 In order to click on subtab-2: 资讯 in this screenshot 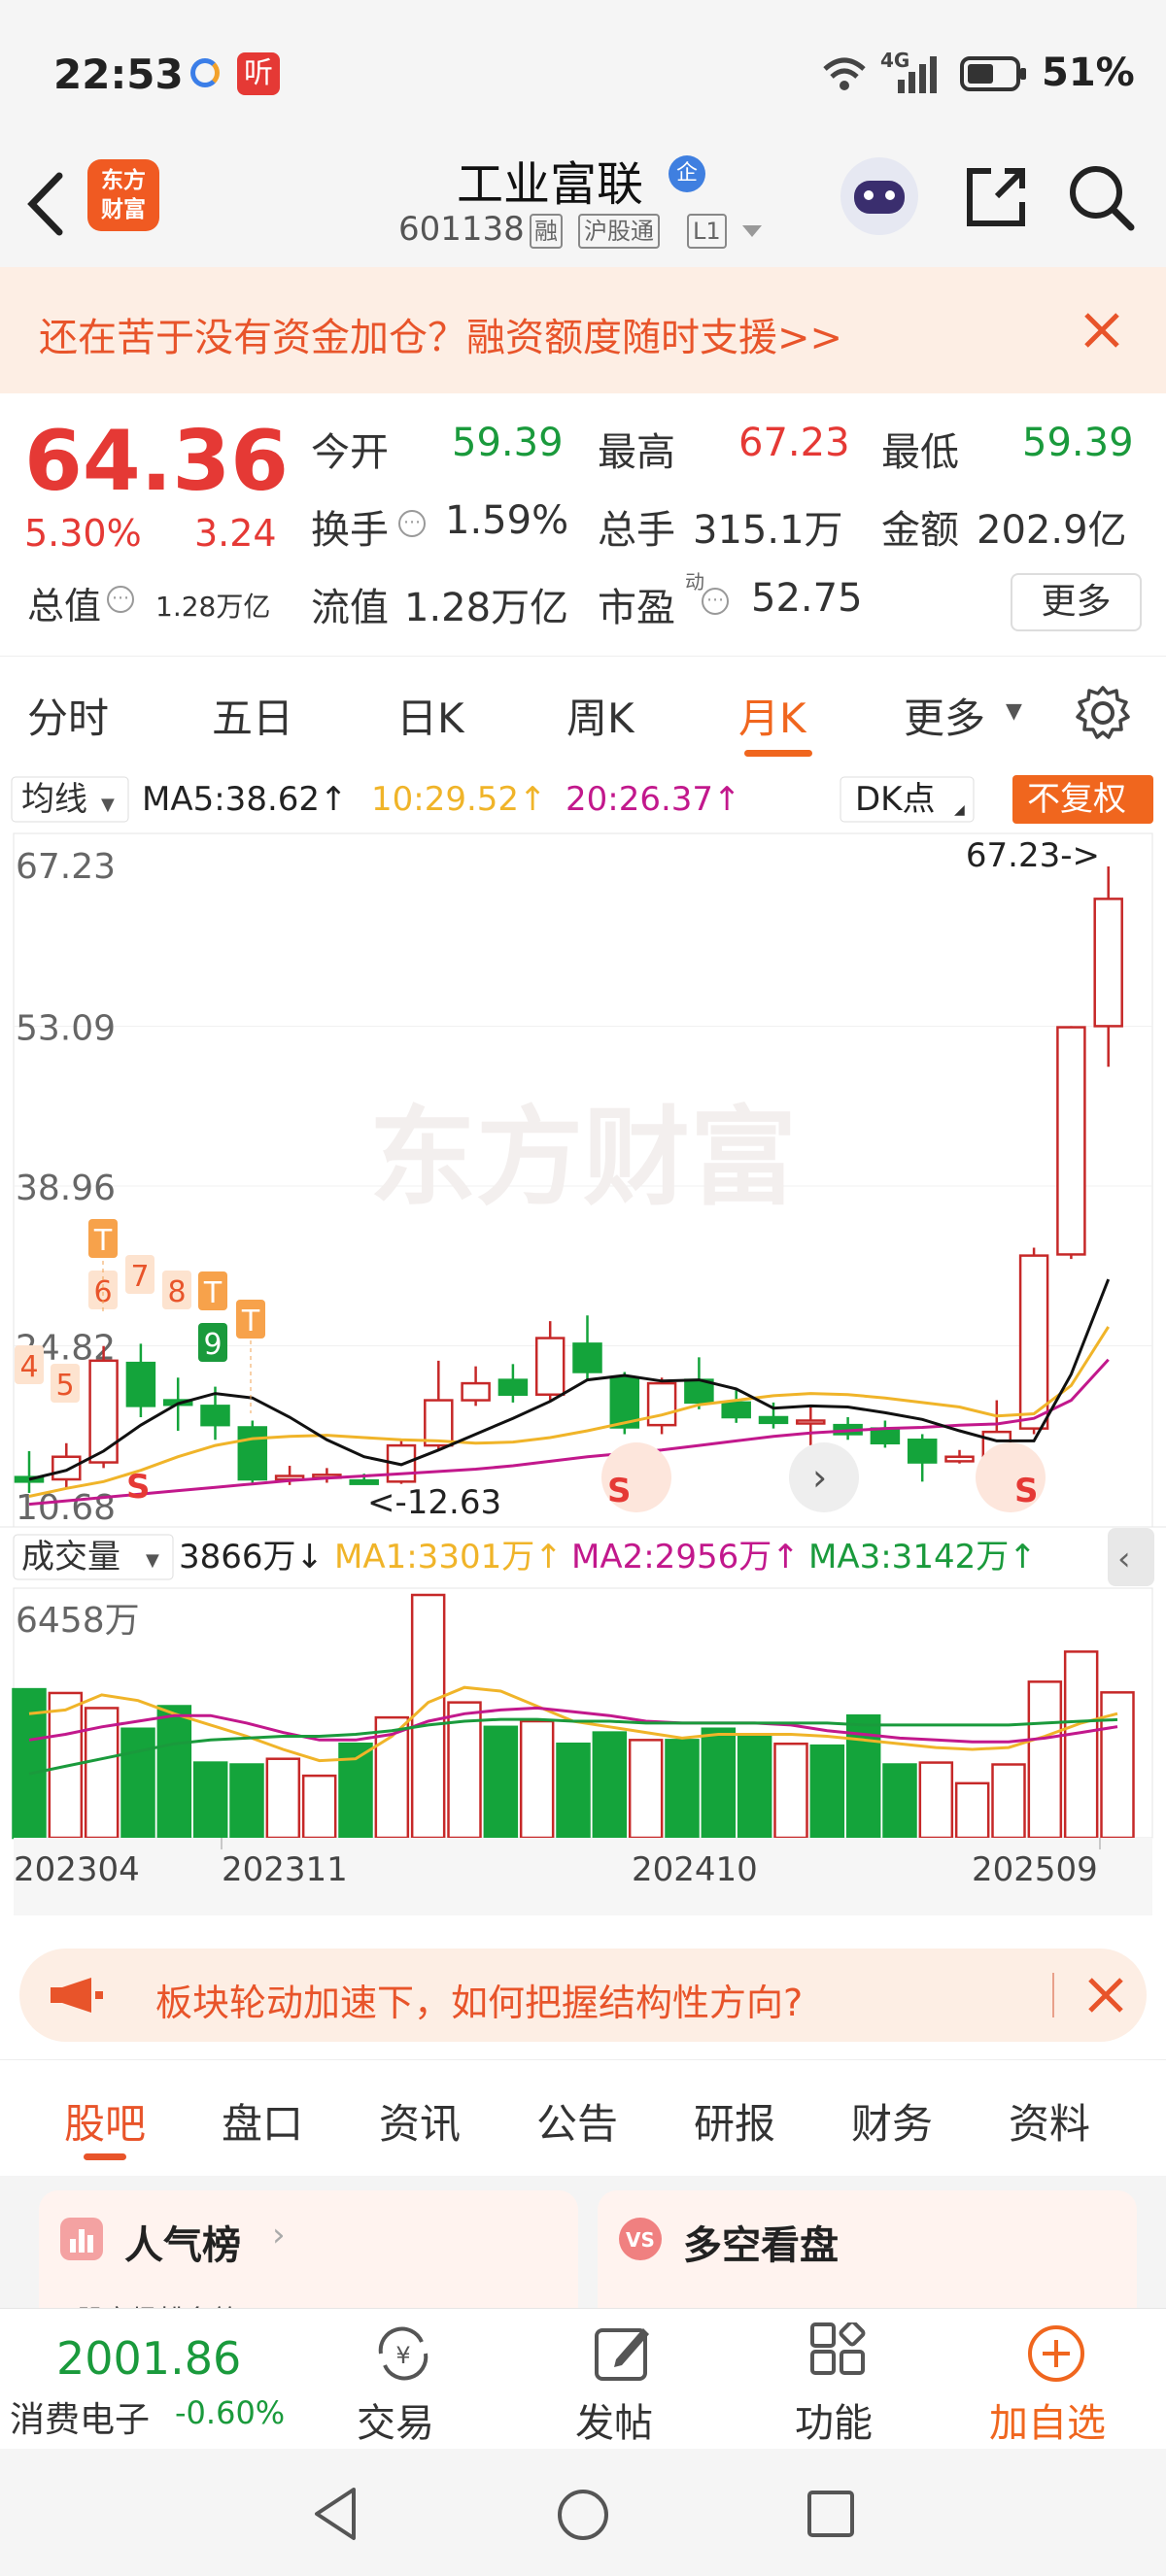, I will do `click(420, 2121)`.